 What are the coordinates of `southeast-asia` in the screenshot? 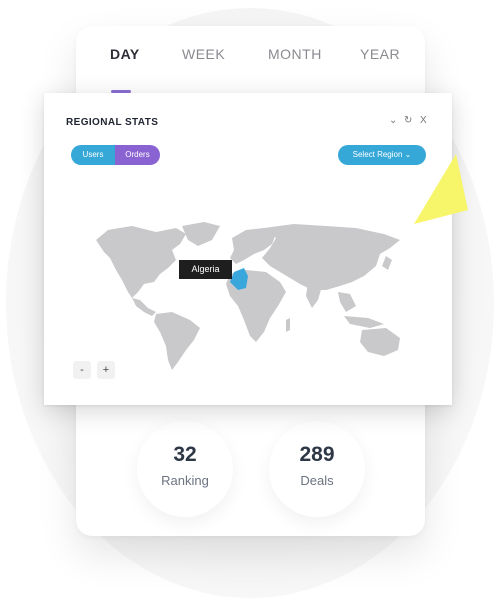 It's located at (347, 302).